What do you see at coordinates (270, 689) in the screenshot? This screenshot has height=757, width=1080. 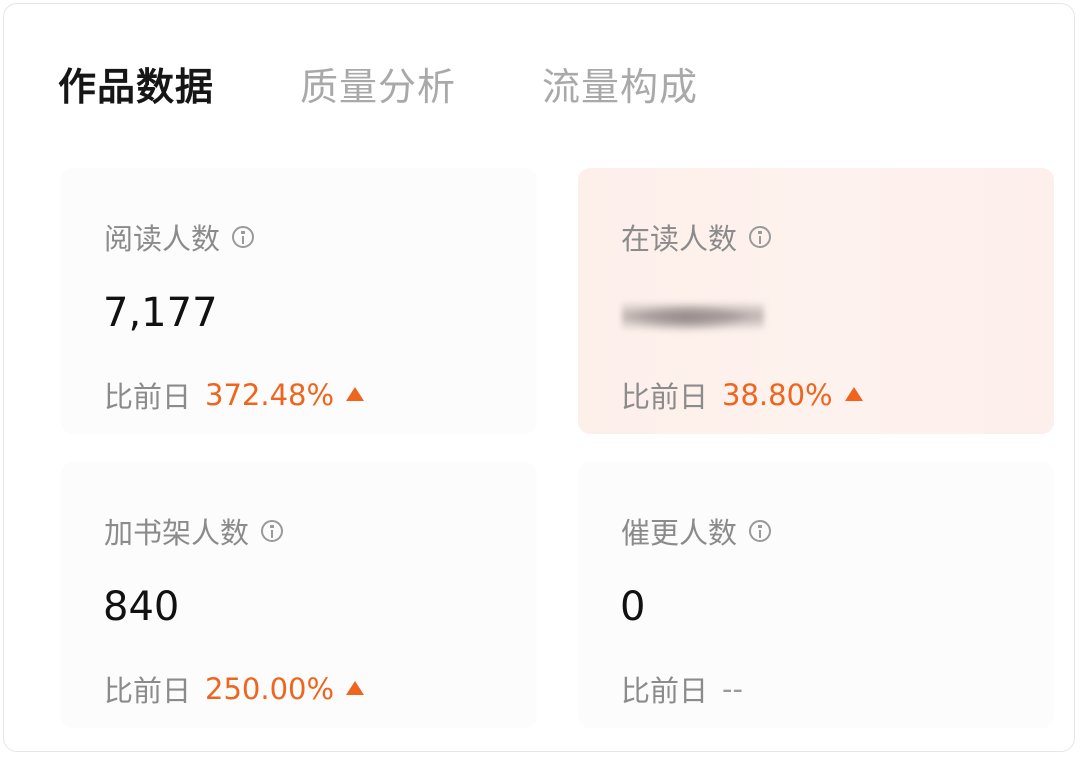 I see `change-percent: 250.00%` at bounding box center [270, 689].